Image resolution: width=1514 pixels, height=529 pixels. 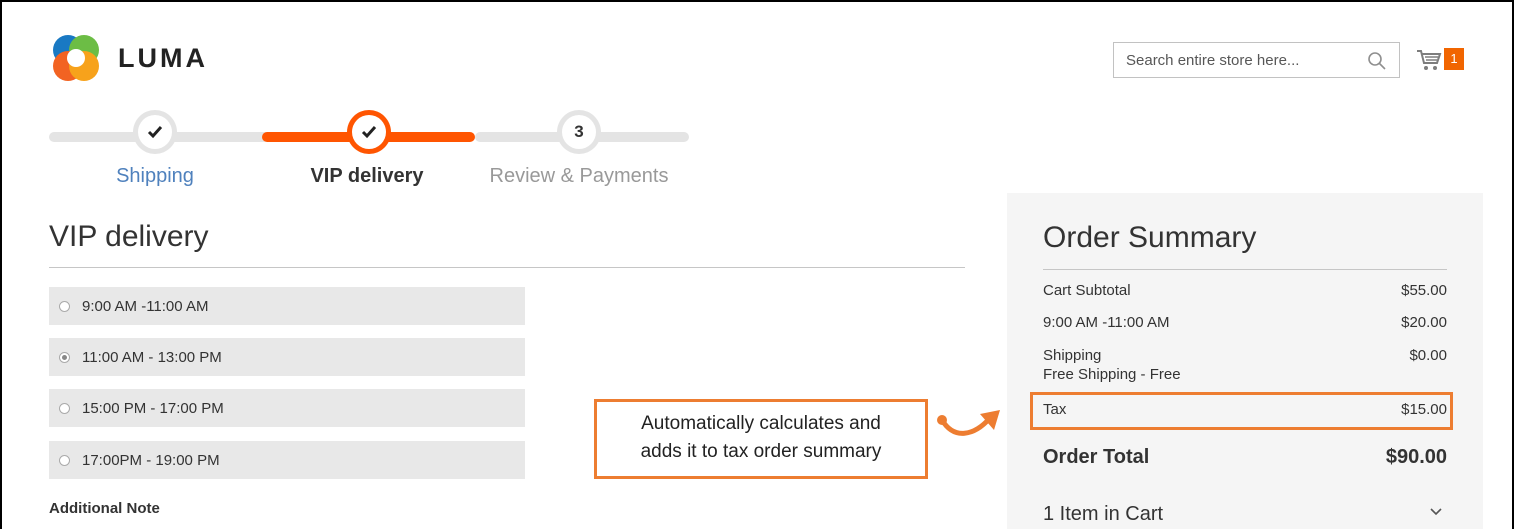 What do you see at coordinates (152, 357) in the screenshot?
I see `delivery-option-label: 11:00 AM - 13:00 PM` at bounding box center [152, 357].